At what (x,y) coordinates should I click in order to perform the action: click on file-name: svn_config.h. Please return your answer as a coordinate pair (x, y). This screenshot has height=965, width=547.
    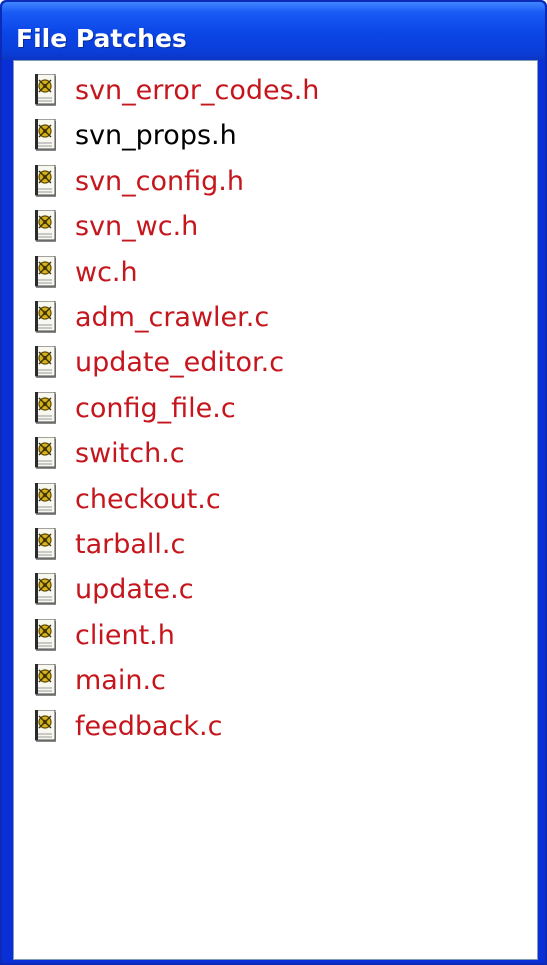
    Looking at the image, I should click on (159, 181).